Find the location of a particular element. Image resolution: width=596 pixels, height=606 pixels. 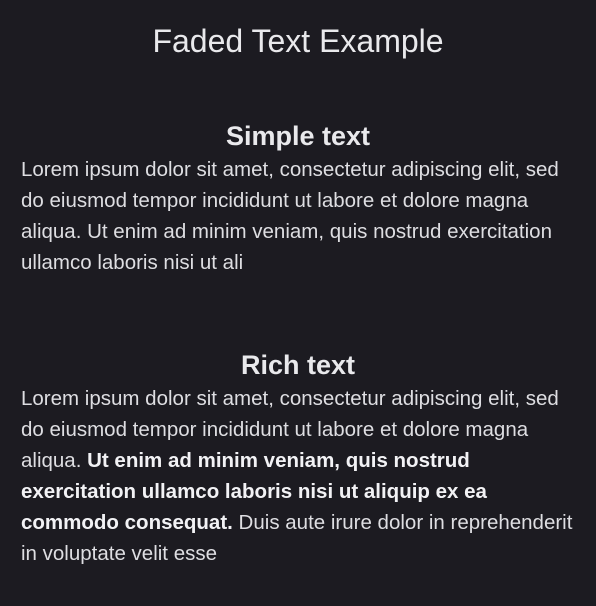

simple-text-title: Simple text is located at coordinates (298, 136).